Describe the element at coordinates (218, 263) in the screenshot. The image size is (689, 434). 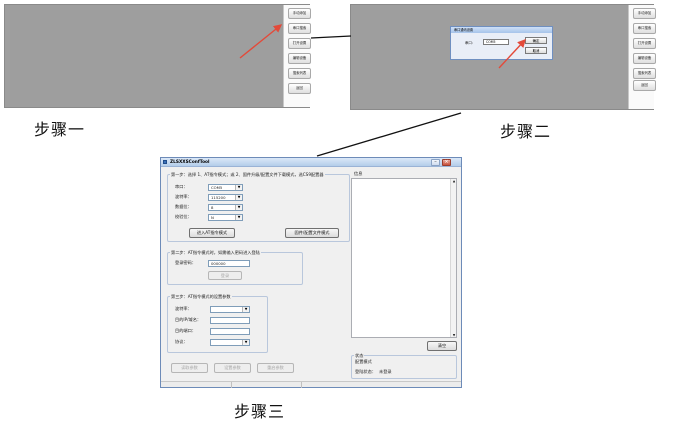
I see `password-value: 000000` at that location.